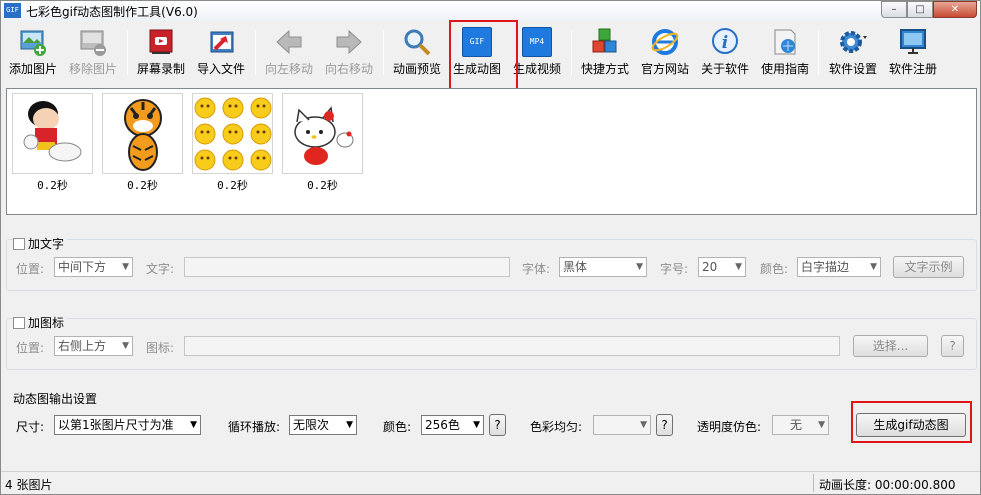  I want to click on balance-help-button: ?, so click(664, 425).